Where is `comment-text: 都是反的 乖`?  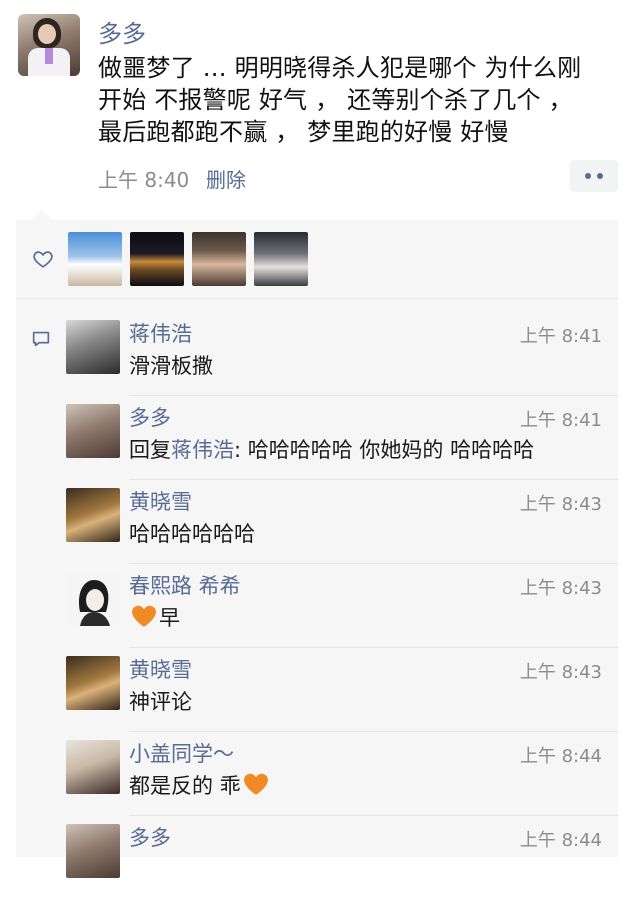
comment-text: 都是反的 乖 is located at coordinates (200, 785).